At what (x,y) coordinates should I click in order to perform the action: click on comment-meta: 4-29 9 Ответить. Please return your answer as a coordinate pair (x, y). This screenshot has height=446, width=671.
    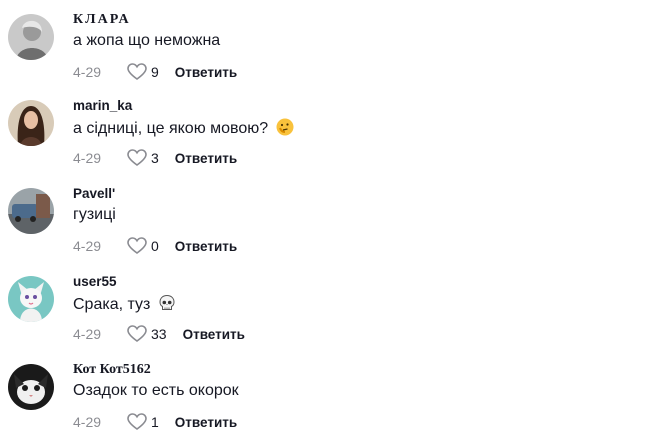
    Looking at the image, I should click on (155, 72).